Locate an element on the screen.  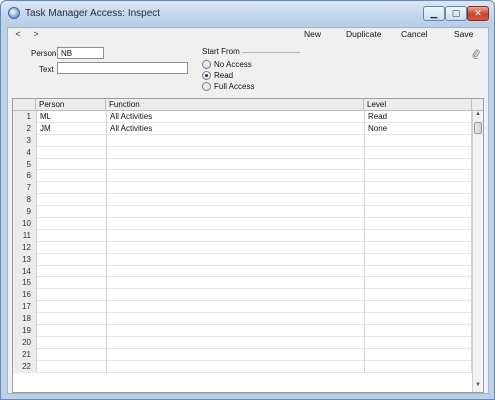
close-button: ✕ is located at coordinates (478, 13).